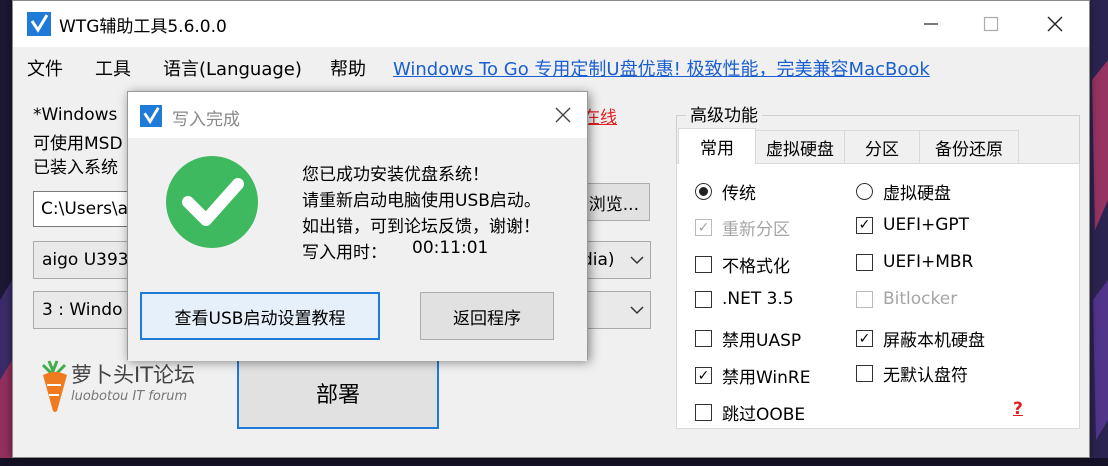 Image resolution: width=1108 pixels, height=466 pixels. What do you see at coordinates (762, 341) in the screenshot?
I see `checkbox-disable-uasp-label: 禁用UASP` at bounding box center [762, 341].